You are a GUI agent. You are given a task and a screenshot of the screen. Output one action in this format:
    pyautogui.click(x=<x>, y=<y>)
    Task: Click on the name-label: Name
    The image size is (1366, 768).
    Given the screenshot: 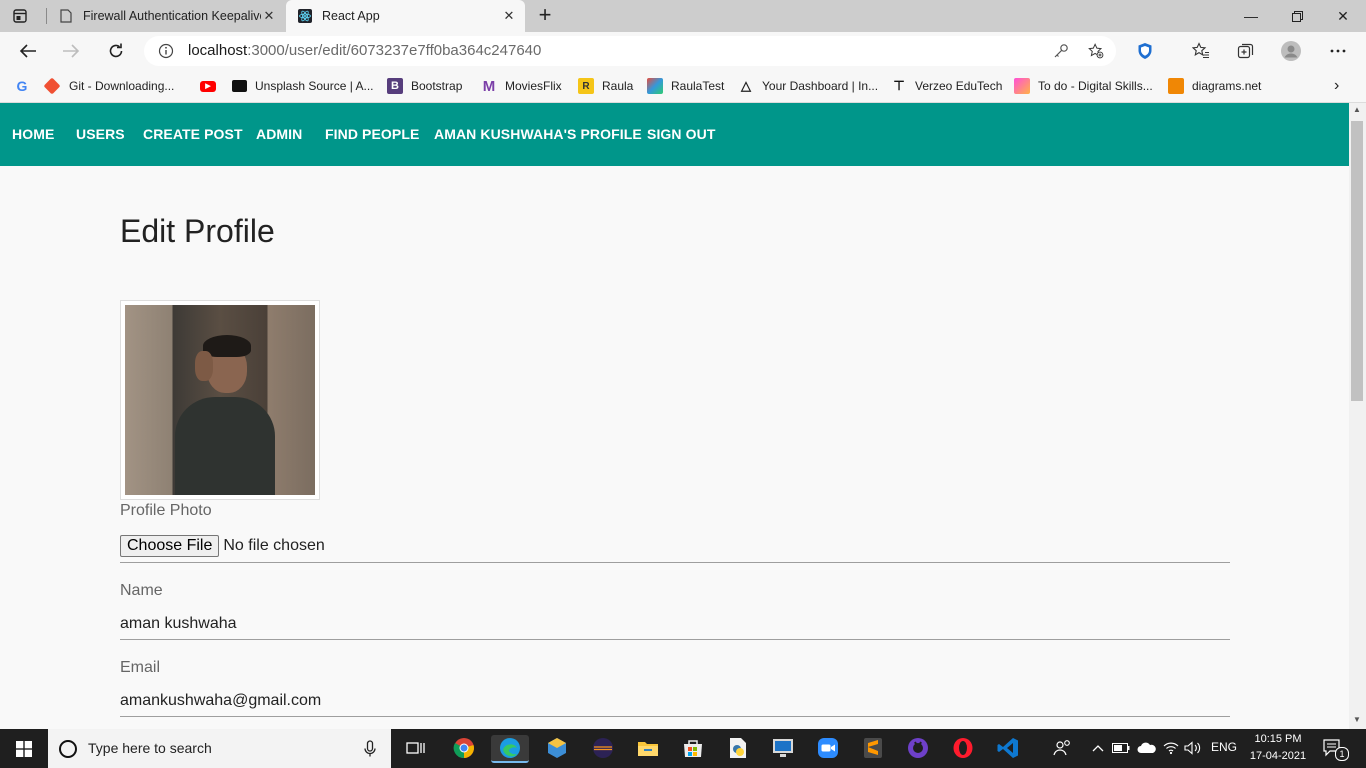 What is the action you would take?
    pyautogui.click(x=141, y=590)
    